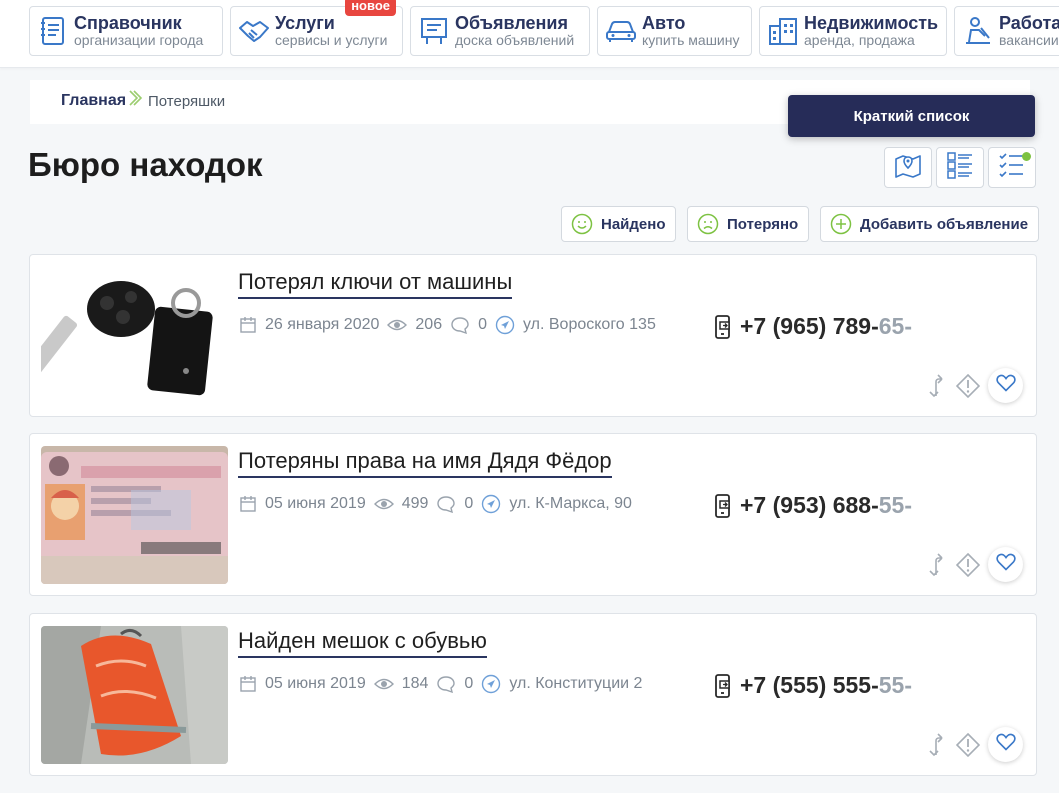 This screenshot has width=1059, height=793. Describe the element at coordinates (511, 23) in the screenshot. I see `nav-title: Объявления` at that location.